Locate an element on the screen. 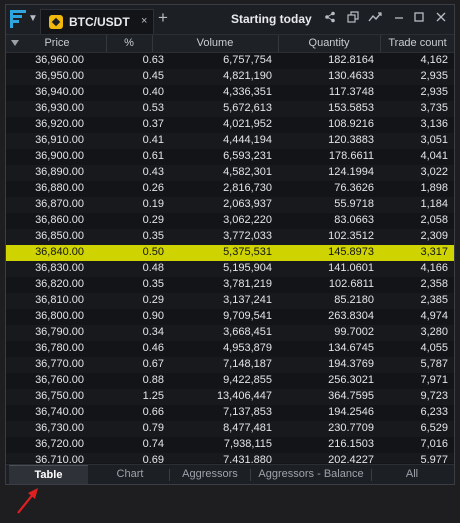 The width and height of the screenshot is (460, 523). cell-quantity: 256.3021 is located at coordinates (351, 380).